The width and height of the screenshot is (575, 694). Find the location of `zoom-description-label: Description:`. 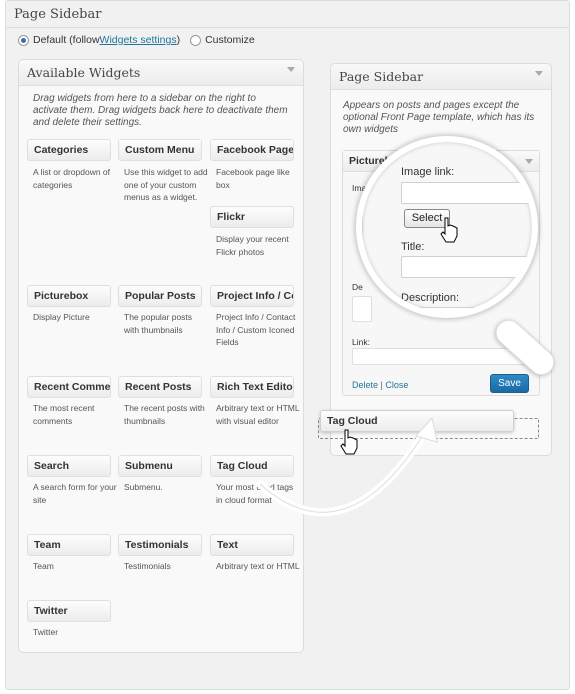

zoom-description-label: Description: is located at coordinates (430, 298).